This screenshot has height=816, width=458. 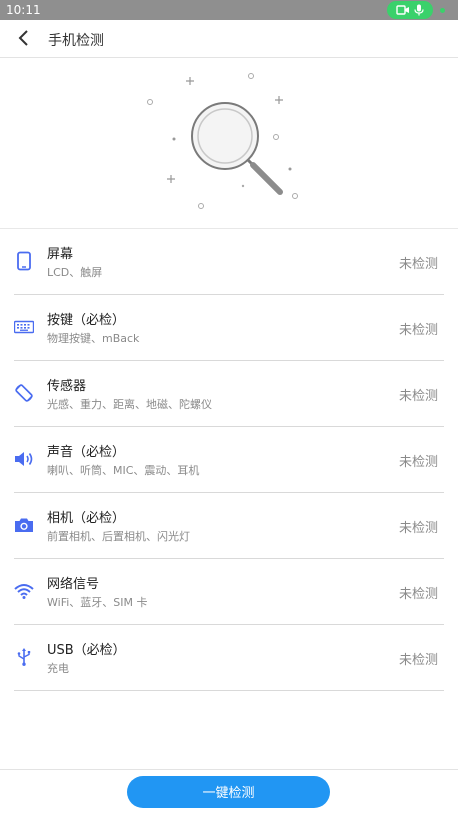 What do you see at coordinates (229, 39) in the screenshot?
I see `title-bar: 手机检测` at bounding box center [229, 39].